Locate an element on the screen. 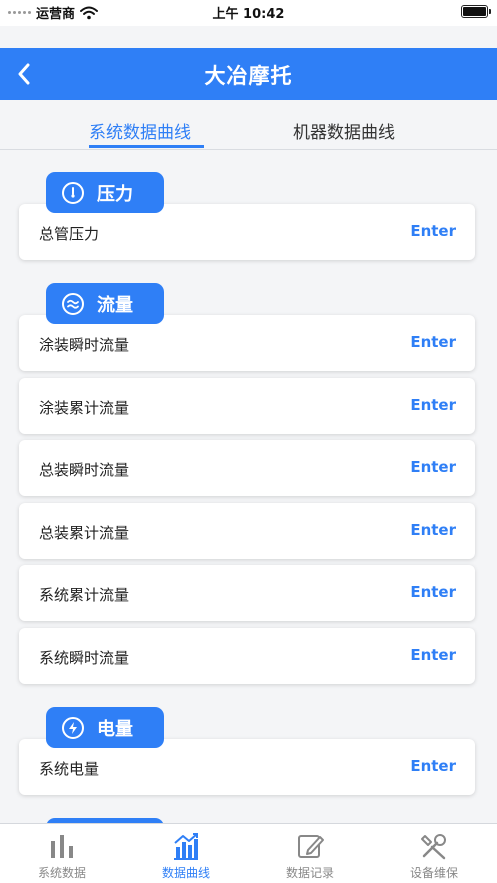  list-item-system-cumulative-flow: 系统累计流量 Enter is located at coordinates (247, 593).